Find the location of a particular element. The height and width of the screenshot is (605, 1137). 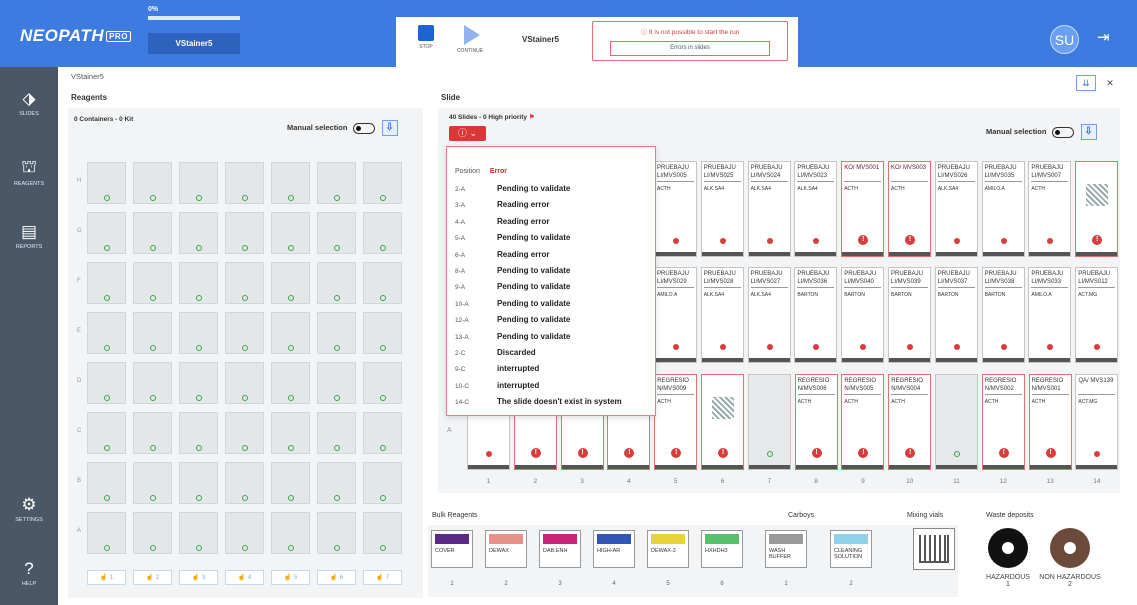

sidebar-item-help: ? HELP is located at coordinates (29, 573).